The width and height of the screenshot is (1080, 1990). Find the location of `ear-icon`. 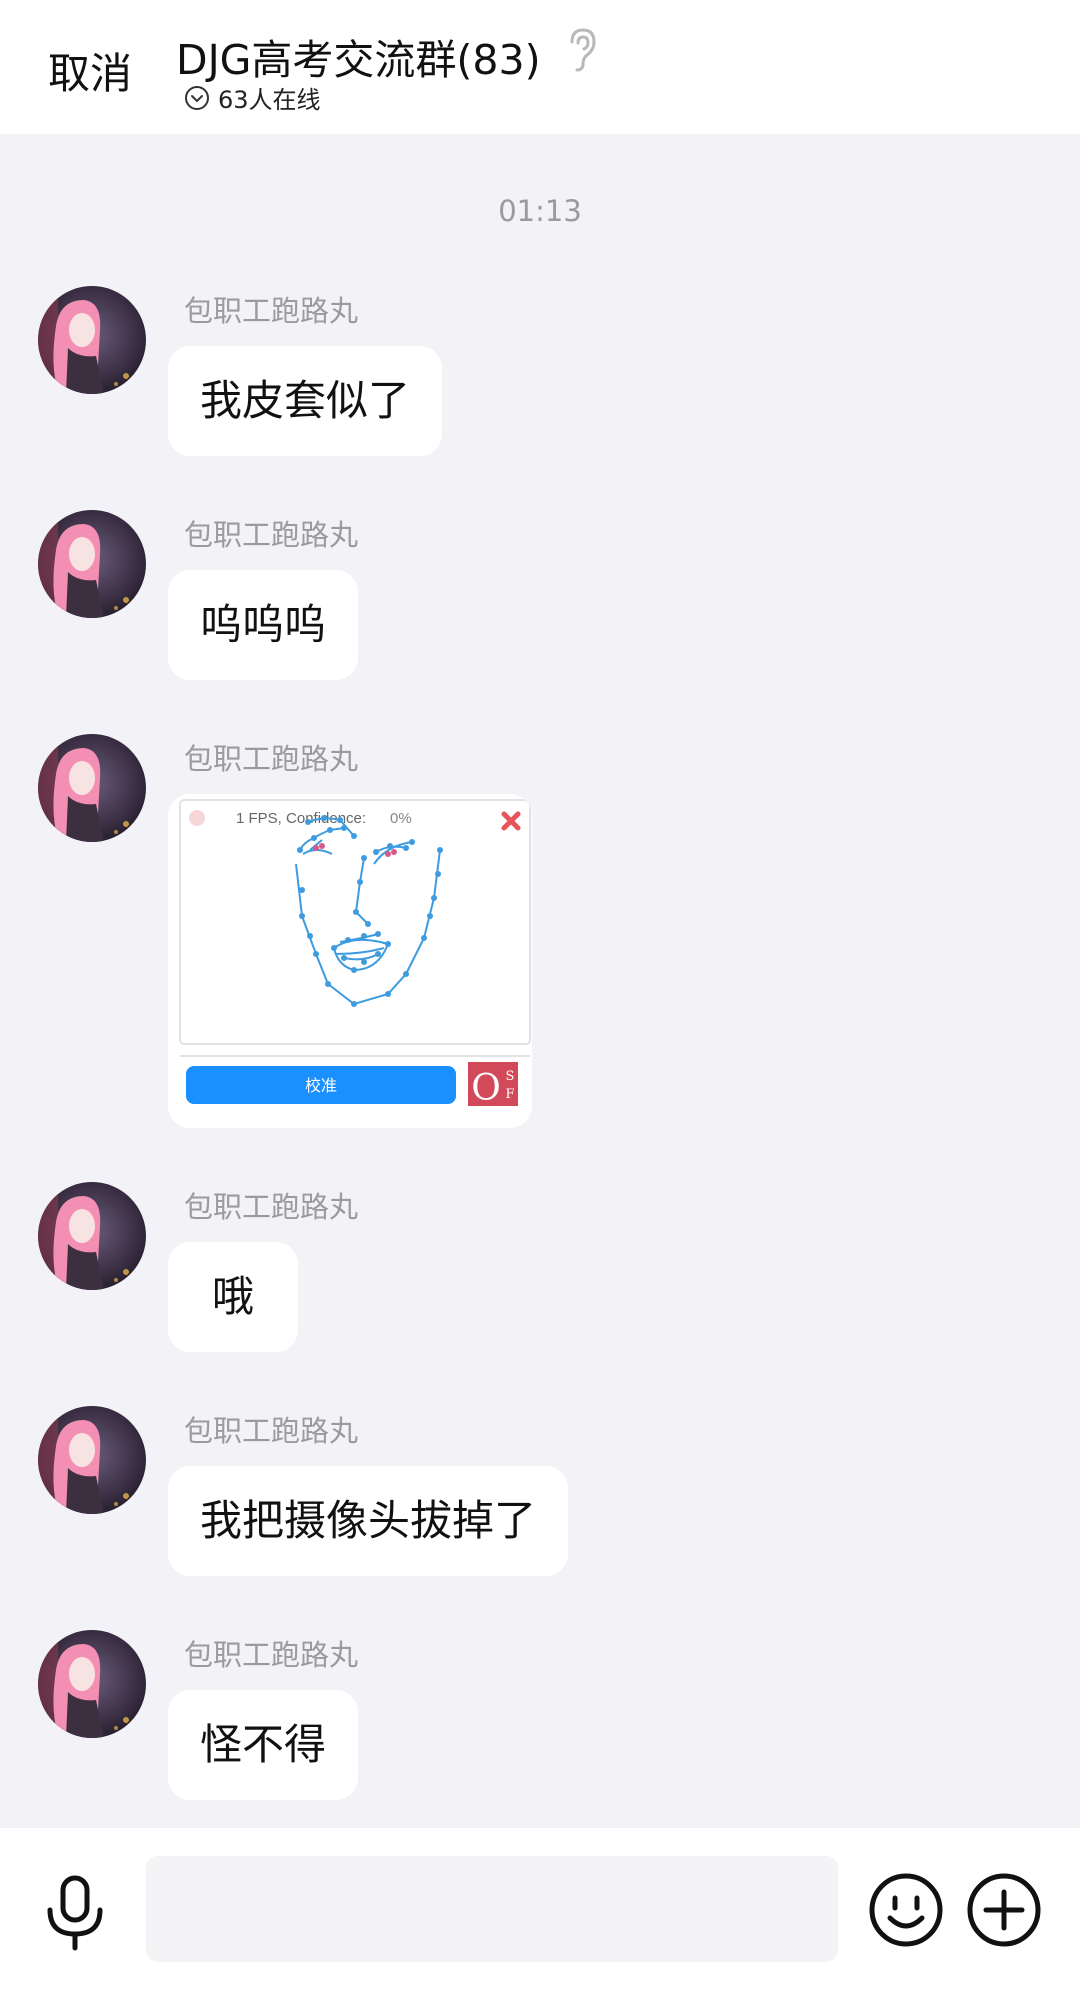

ear-icon is located at coordinates (582, 49).